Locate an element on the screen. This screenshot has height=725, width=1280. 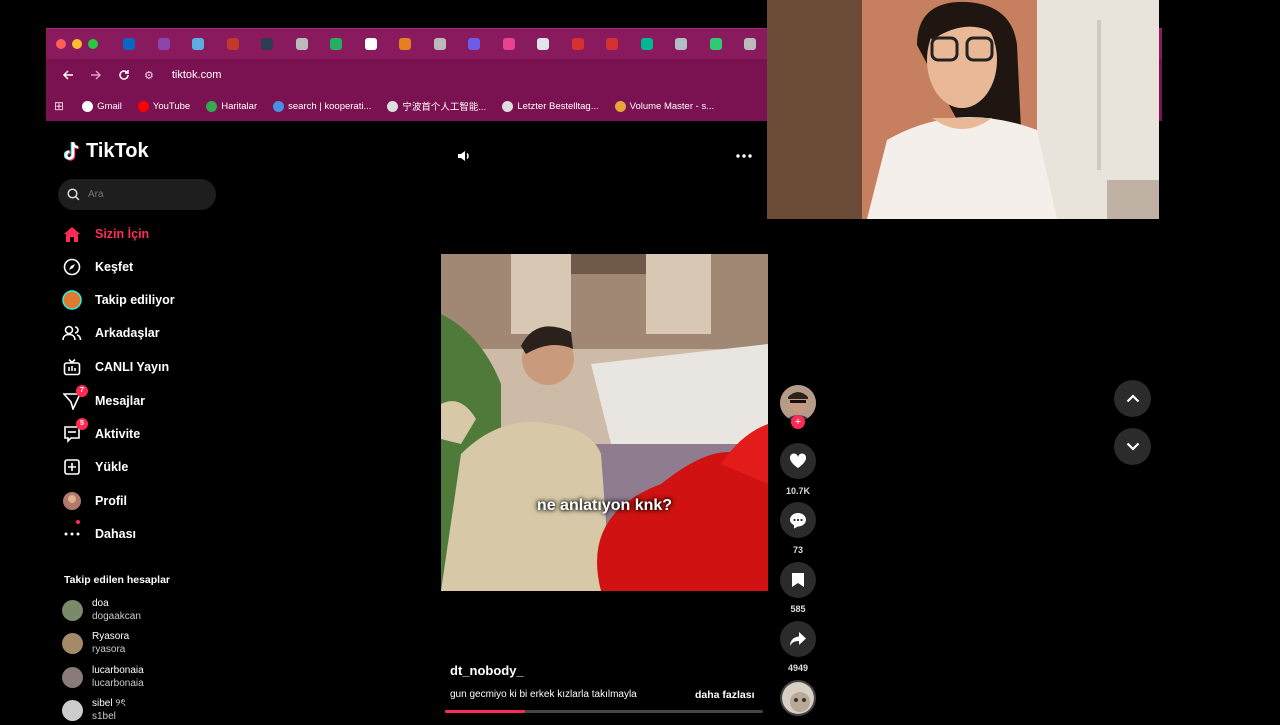
next-video-button is located at coordinates (1132, 446).